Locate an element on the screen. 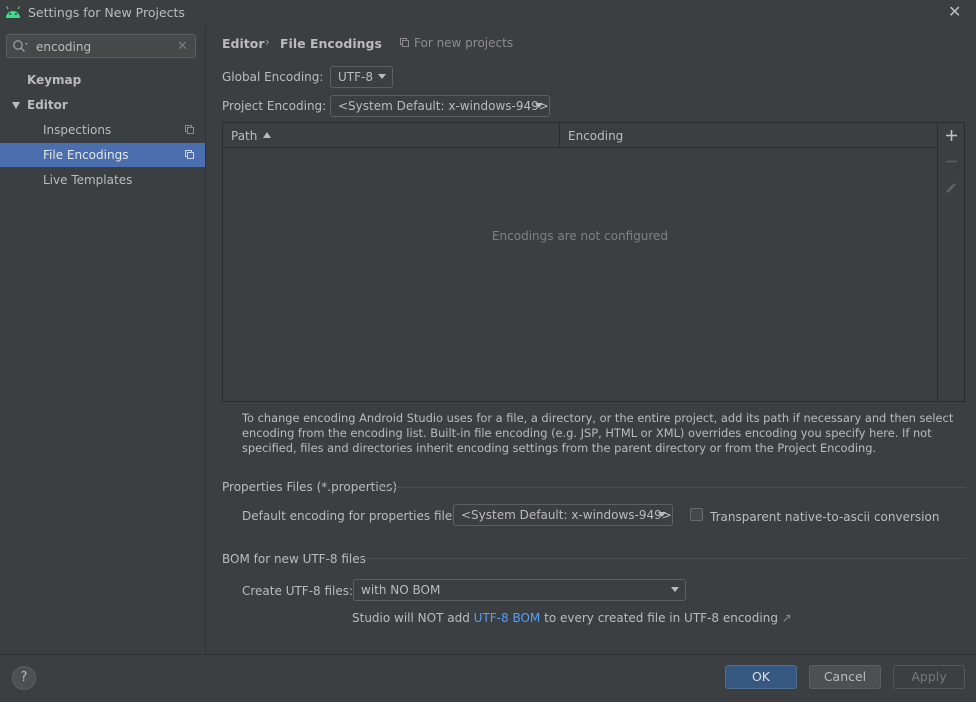 The image size is (976, 702). android-studio-icon is located at coordinates (13, 12).